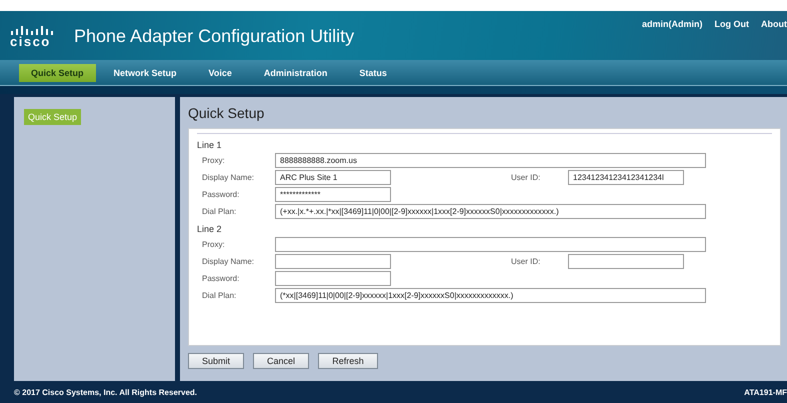 The width and height of the screenshot is (787, 403). Describe the element at coordinates (626, 261) in the screenshot. I see `user-id-field` at that location.